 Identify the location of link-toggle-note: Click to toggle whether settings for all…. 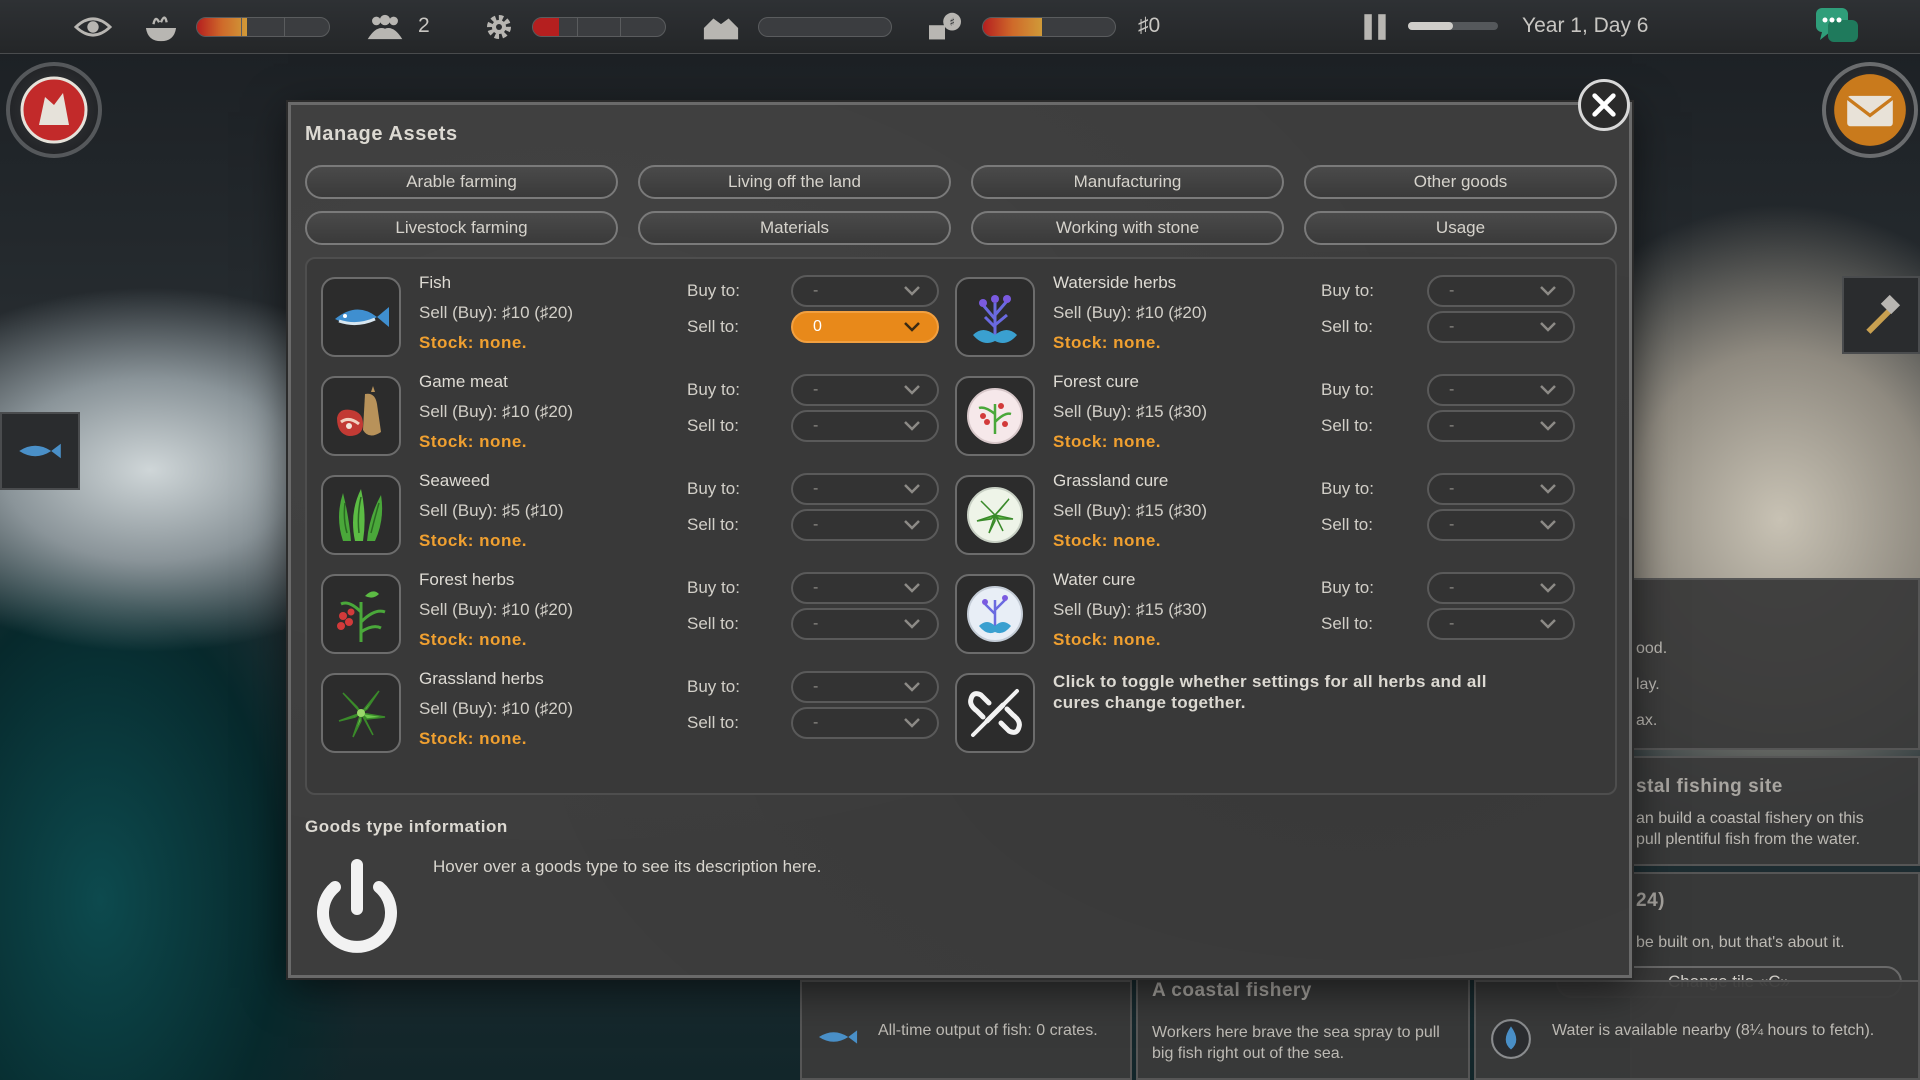
(1270, 692).